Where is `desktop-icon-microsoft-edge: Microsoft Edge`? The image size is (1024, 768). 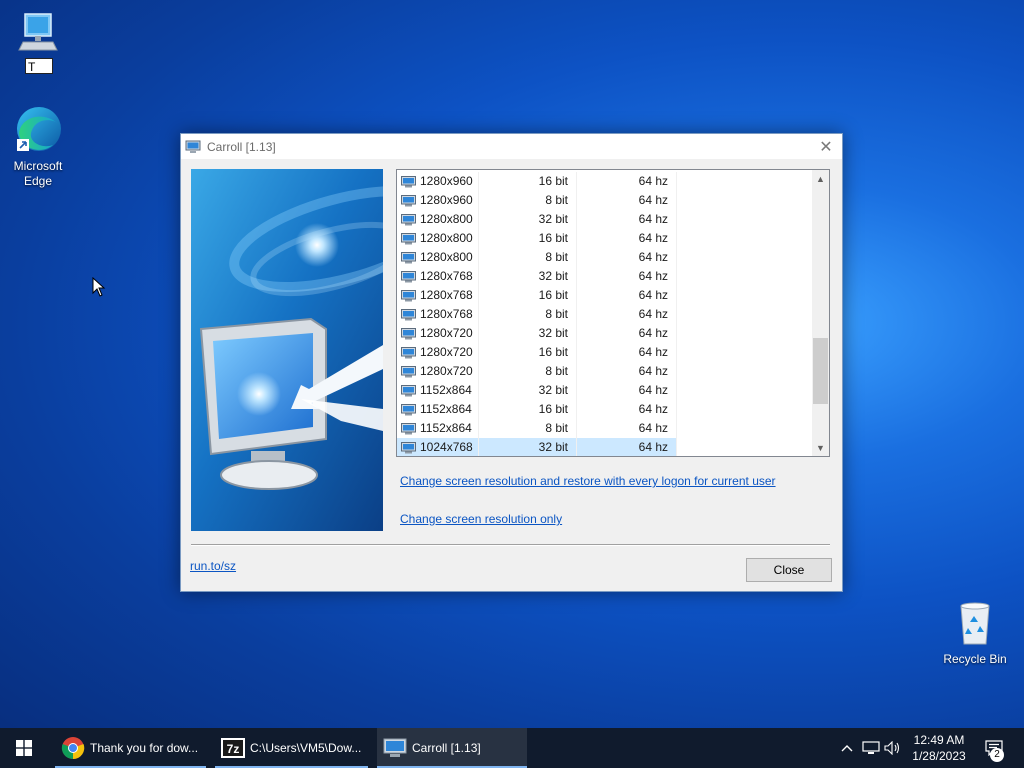
desktop-icon-microsoft-edge: Microsoft Edge is located at coordinates (38, 147).